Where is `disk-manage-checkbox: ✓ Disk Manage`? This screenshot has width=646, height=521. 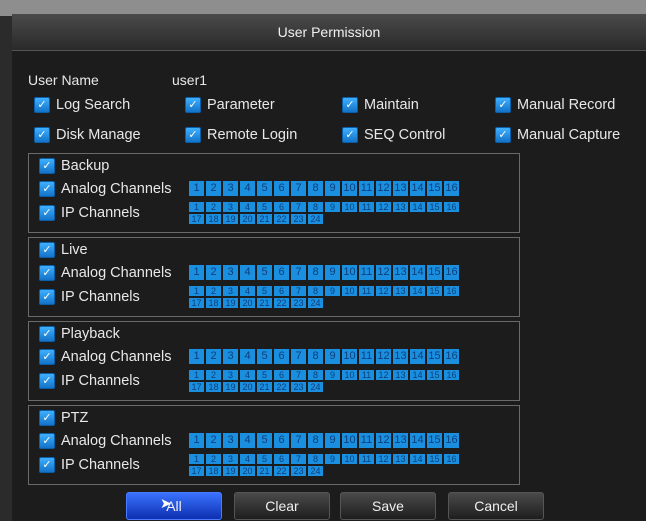
disk-manage-checkbox: ✓ Disk Manage is located at coordinates (87, 135).